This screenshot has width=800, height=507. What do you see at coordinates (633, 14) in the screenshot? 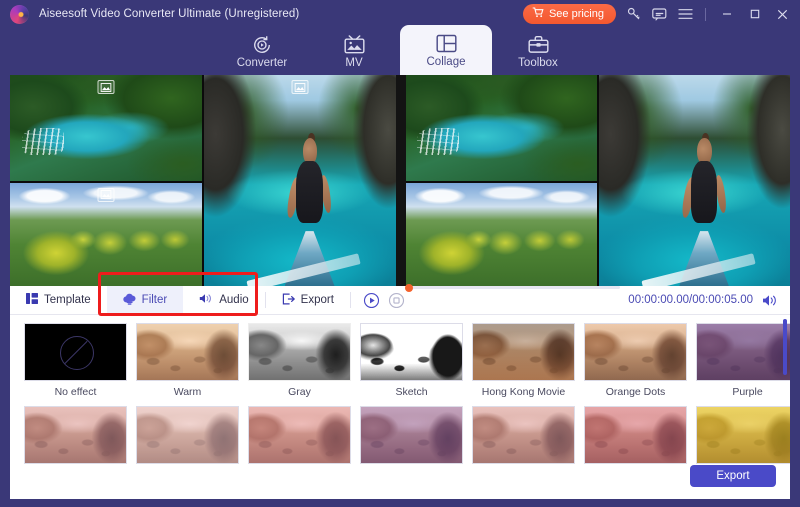
I see `key-icon` at bounding box center [633, 14].